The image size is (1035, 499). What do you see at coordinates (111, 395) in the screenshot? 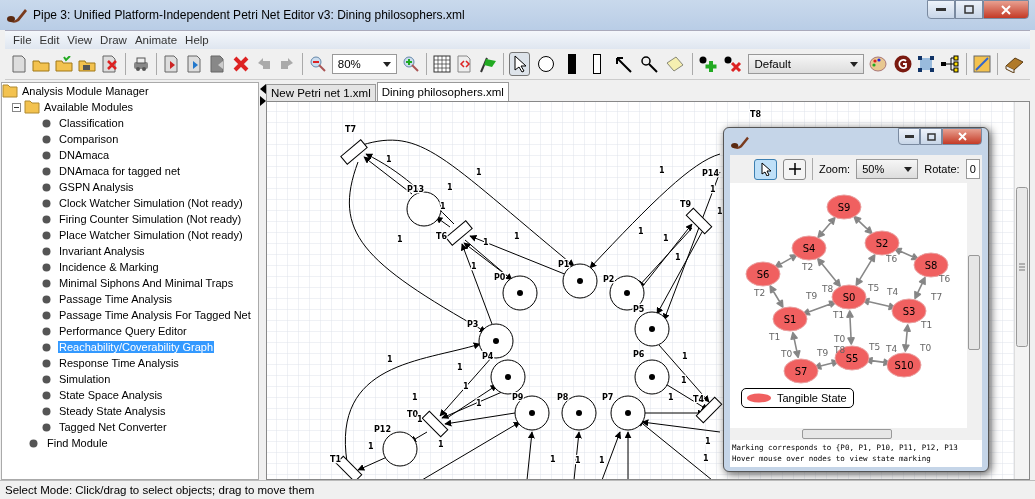
I see `tree-item: State Space Analysis` at bounding box center [111, 395].